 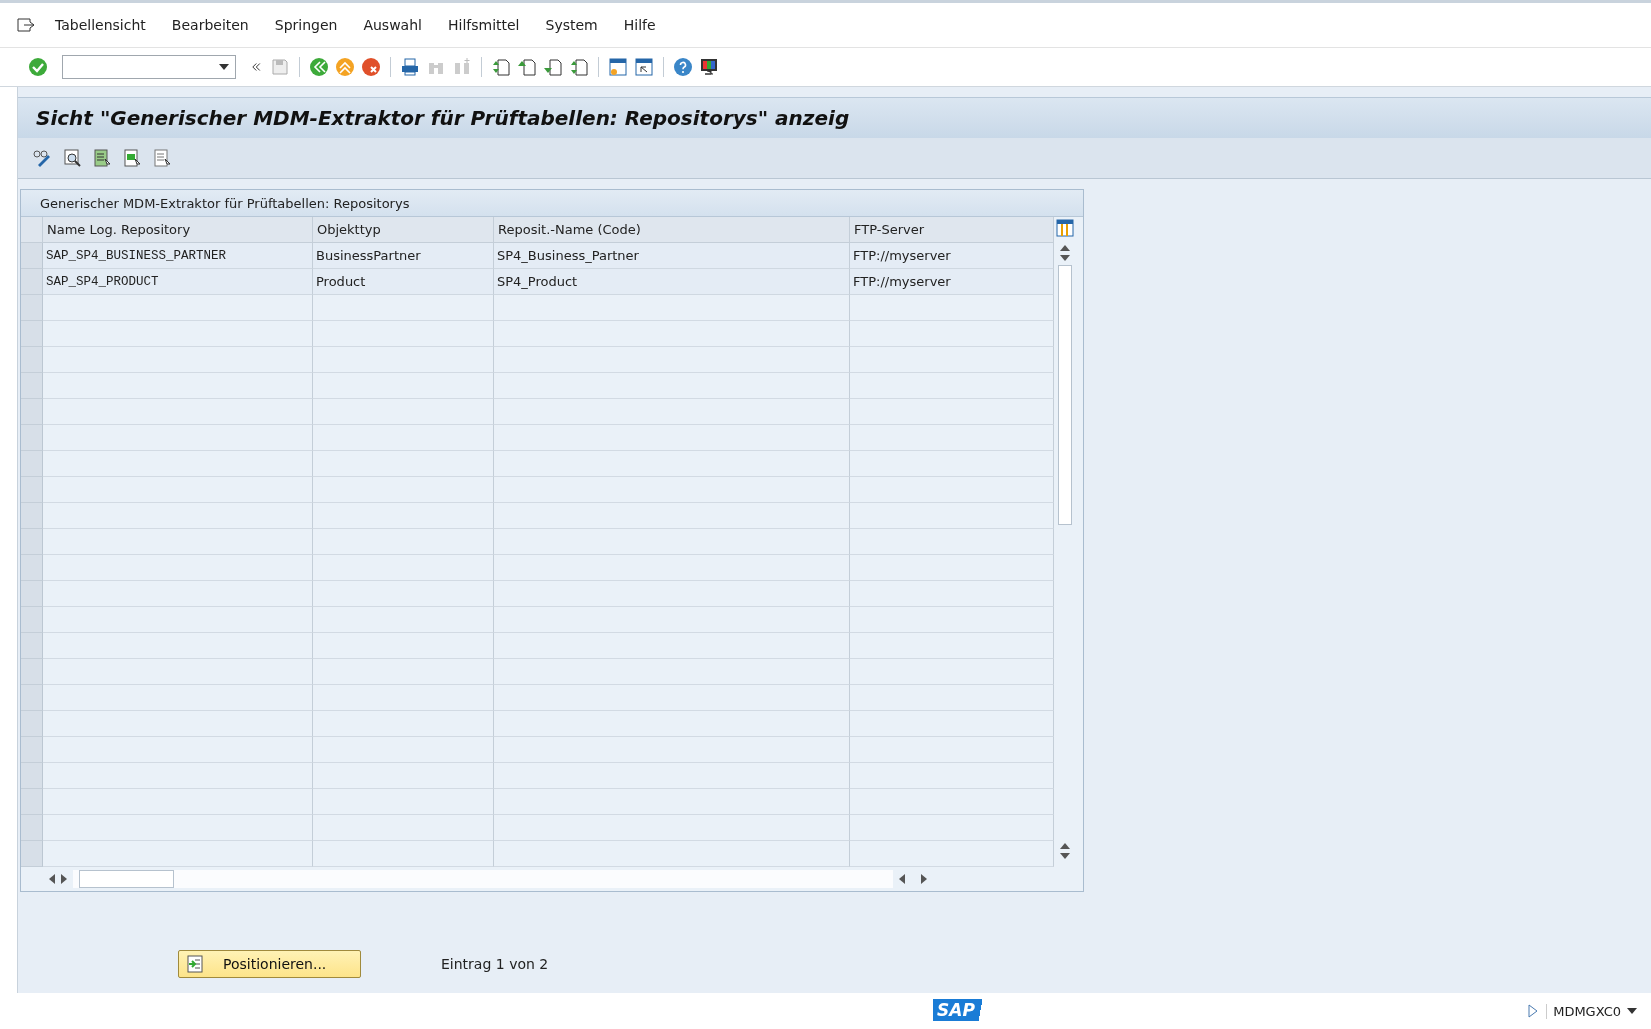 I want to click on save-icon, so click(x=280, y=67).